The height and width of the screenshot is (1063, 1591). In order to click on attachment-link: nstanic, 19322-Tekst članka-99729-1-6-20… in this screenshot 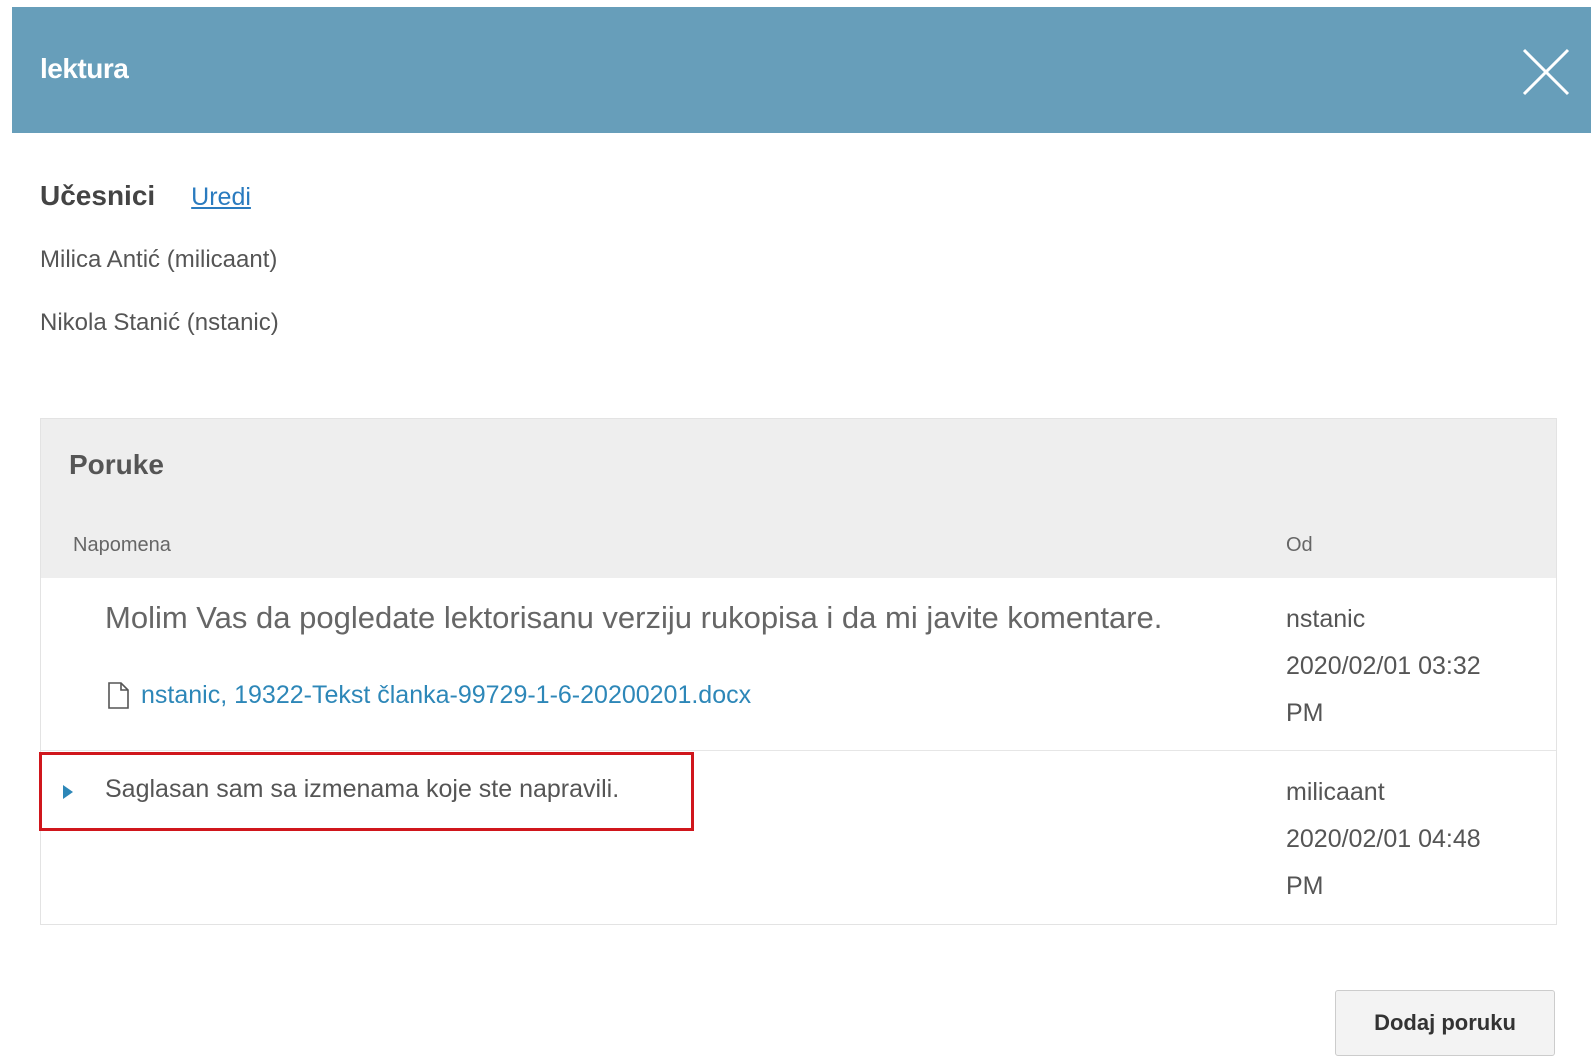, I will do `click(429, 695)`.